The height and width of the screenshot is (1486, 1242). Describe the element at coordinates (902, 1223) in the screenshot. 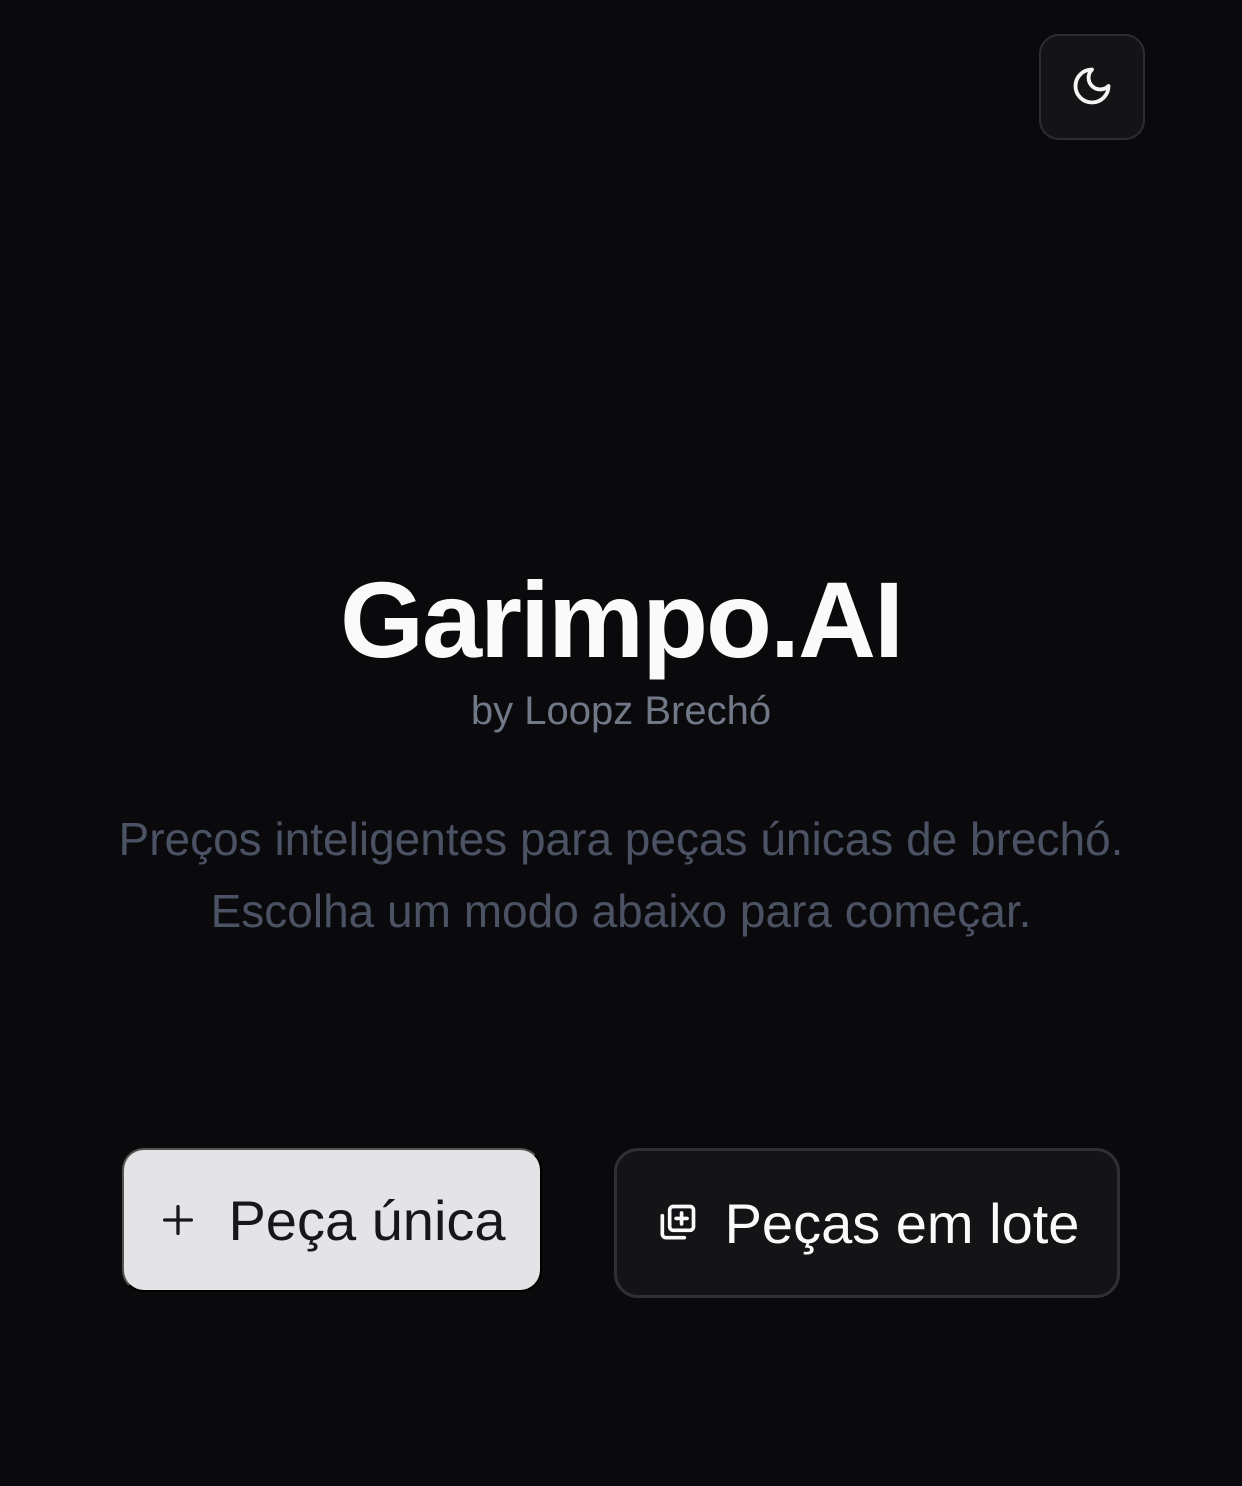

I see `batch-pieces-label: Peças em lote` at that location.